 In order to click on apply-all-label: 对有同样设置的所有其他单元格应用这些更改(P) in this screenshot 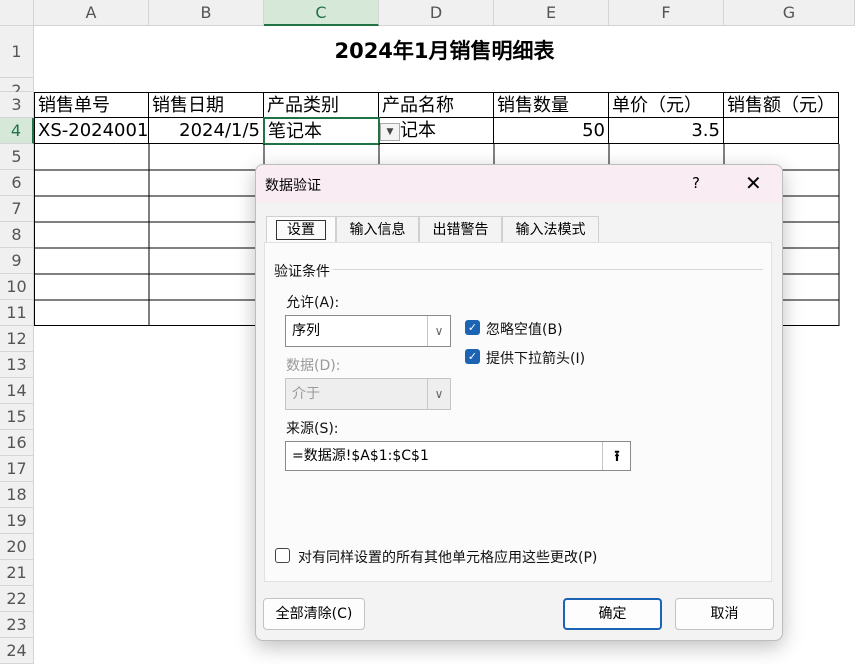, I will do `click(447, 557)`.